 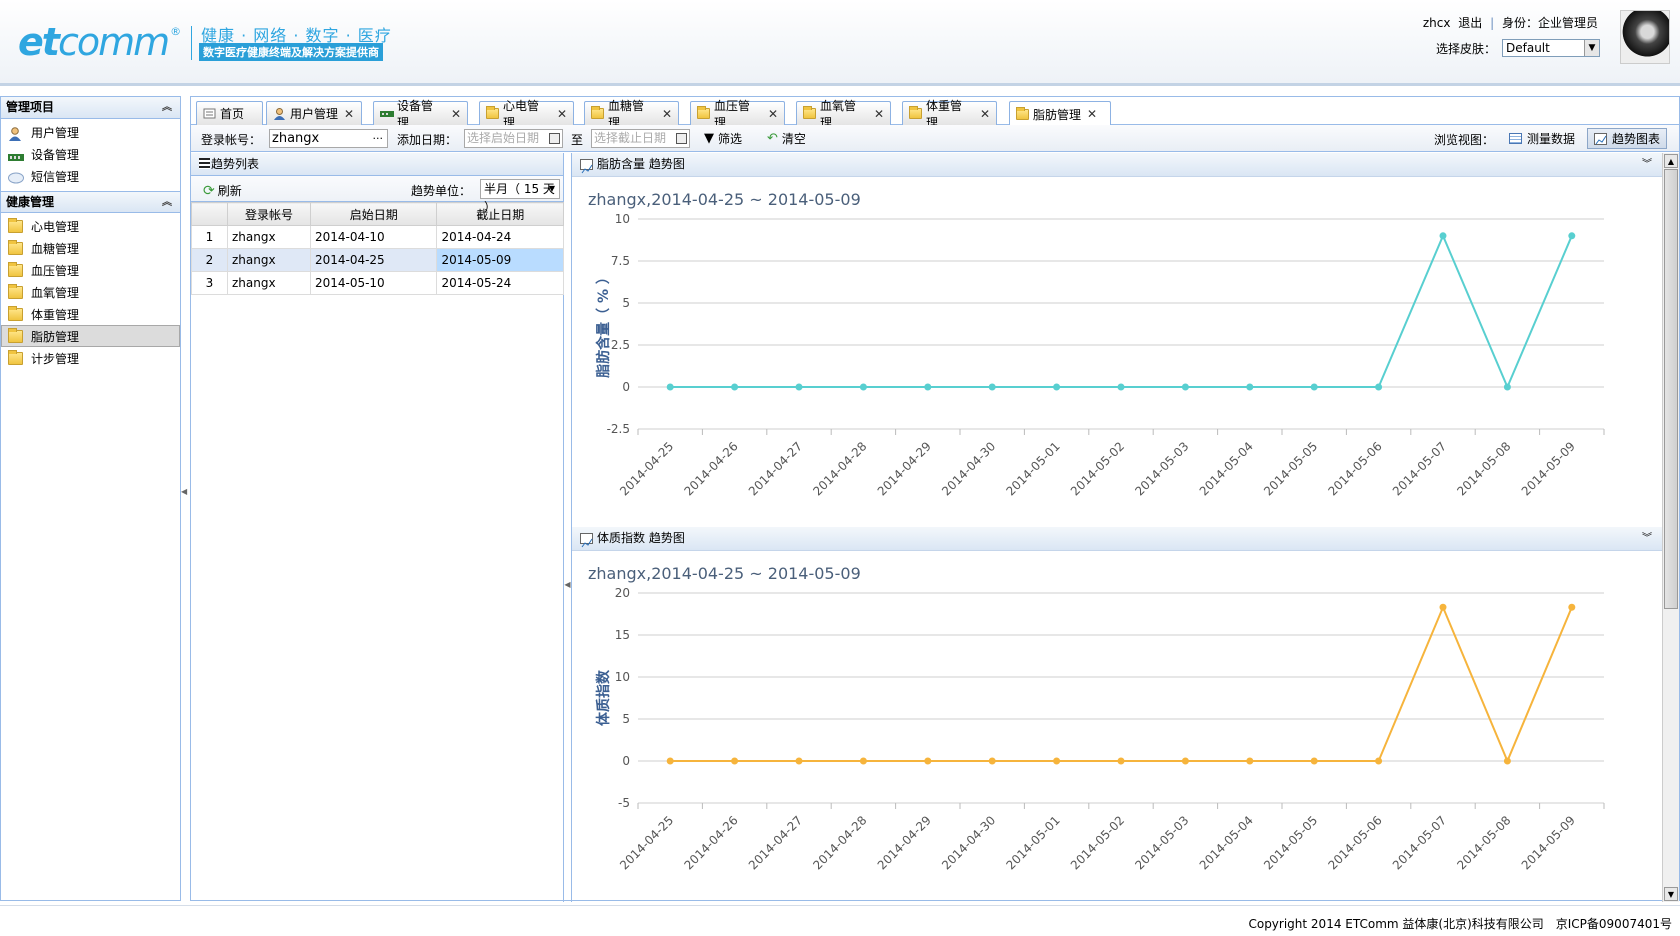 I want to click on x-tick-label: 2014-04-29, so click(x=904, y=842).